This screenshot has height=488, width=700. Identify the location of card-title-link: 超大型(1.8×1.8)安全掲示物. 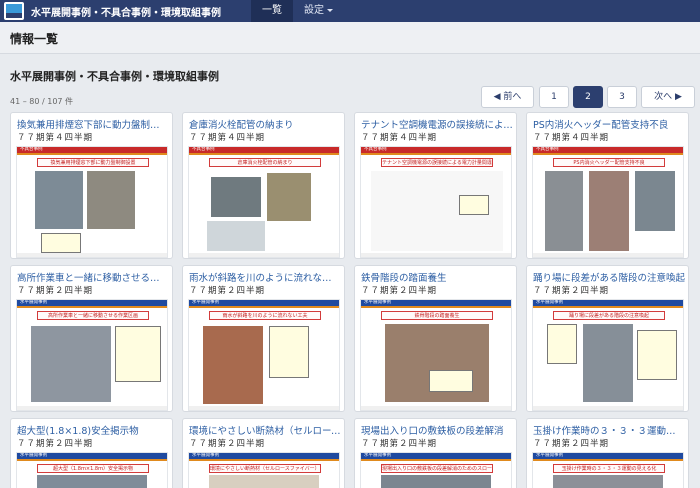
(93, 430).